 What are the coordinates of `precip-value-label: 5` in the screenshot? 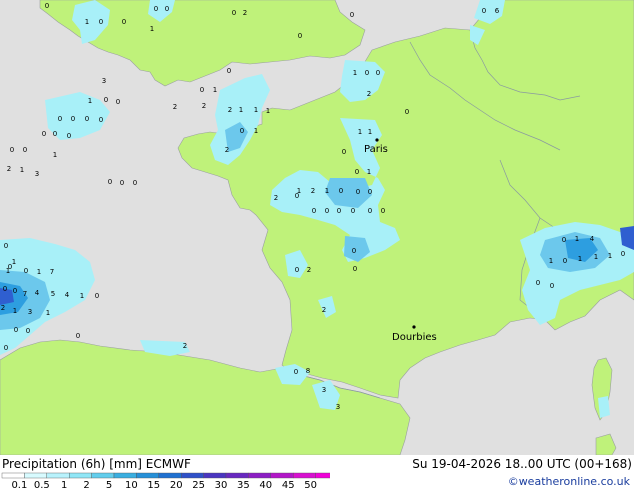 It's located at (53, 294).